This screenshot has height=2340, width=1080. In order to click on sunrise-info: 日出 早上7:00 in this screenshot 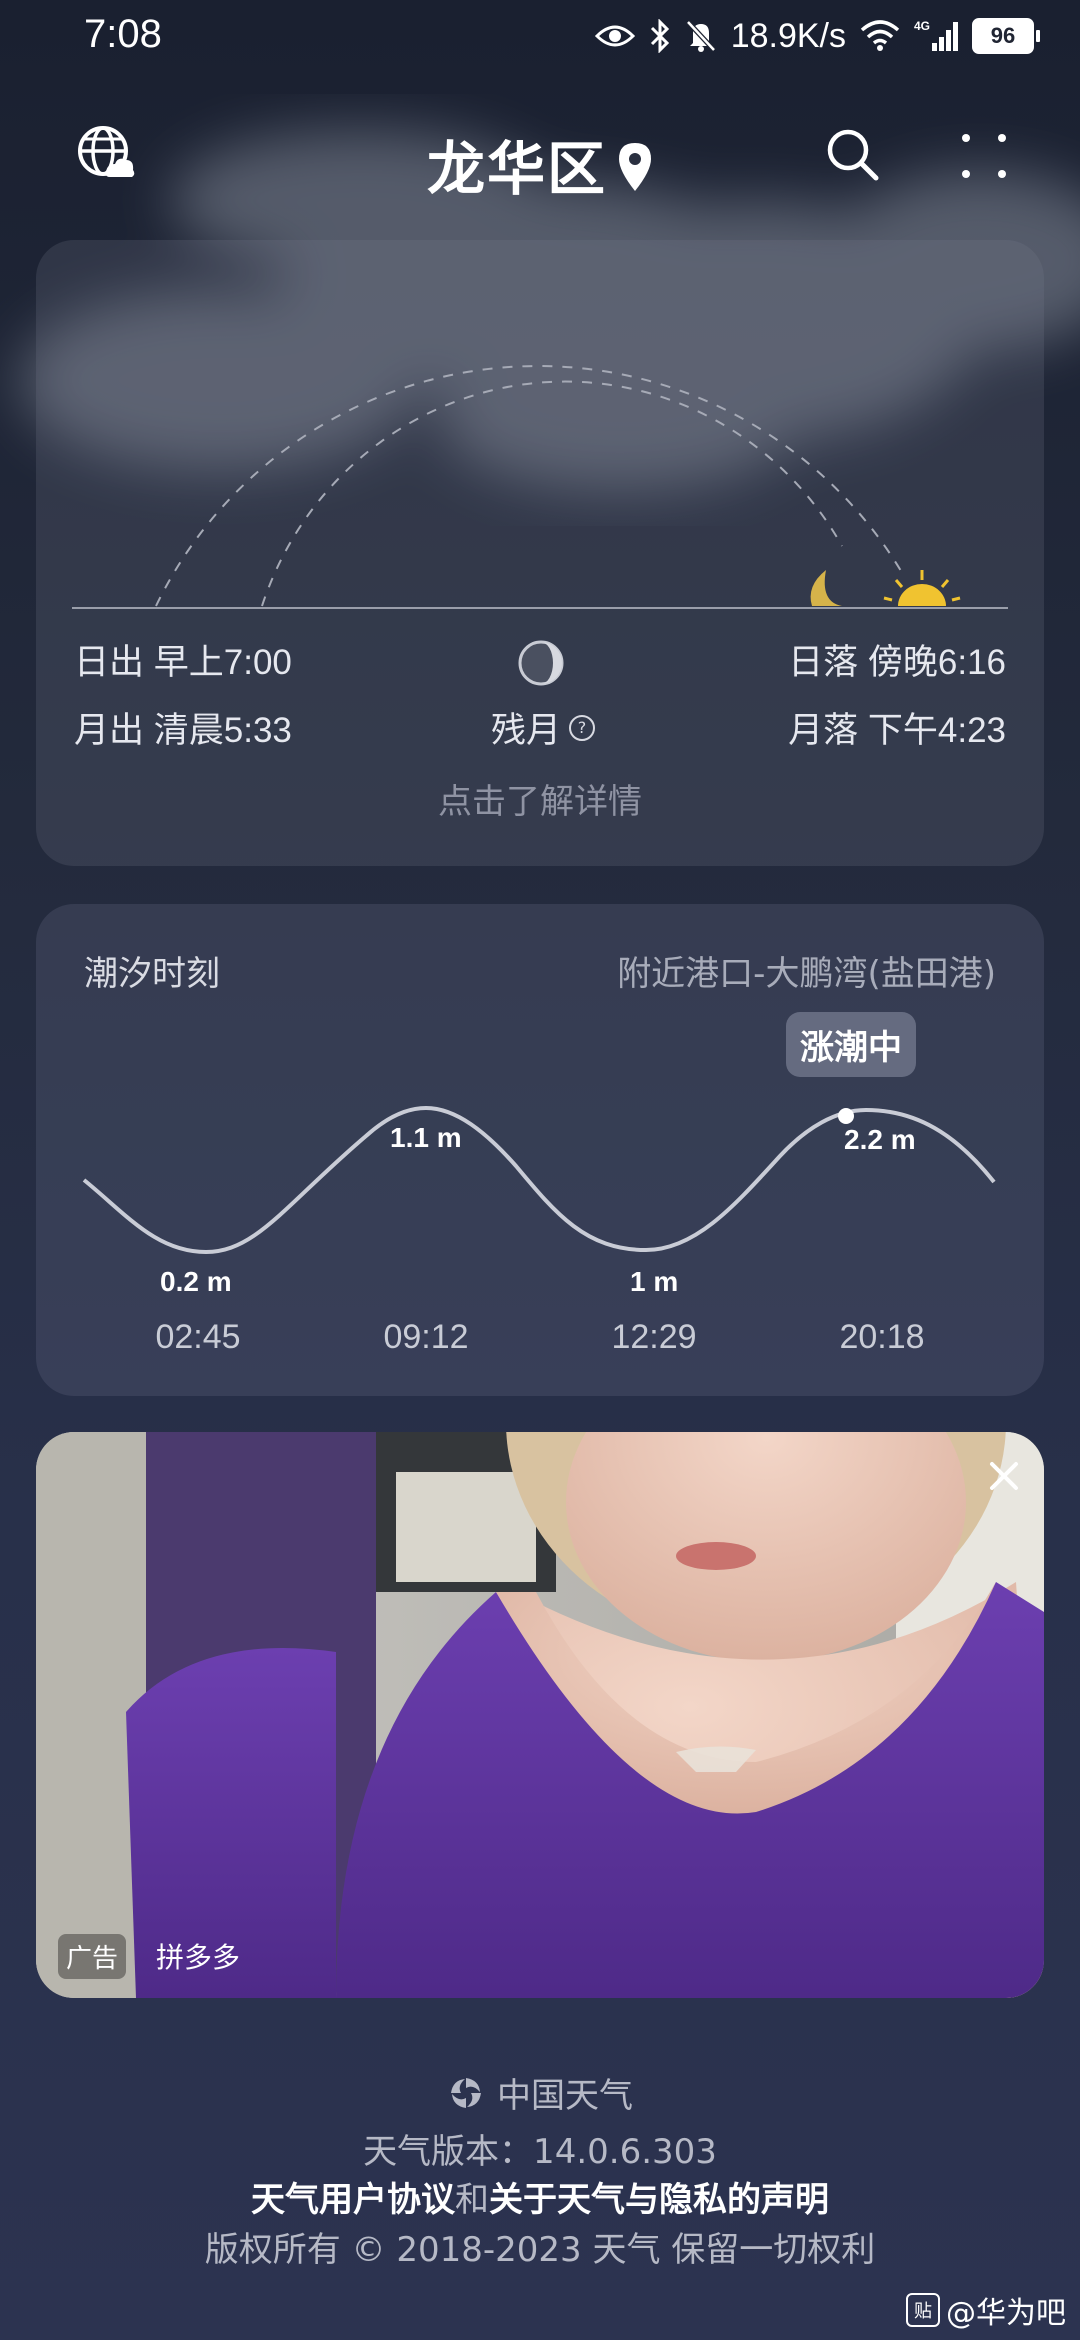, I will do `click(183, 659)`.